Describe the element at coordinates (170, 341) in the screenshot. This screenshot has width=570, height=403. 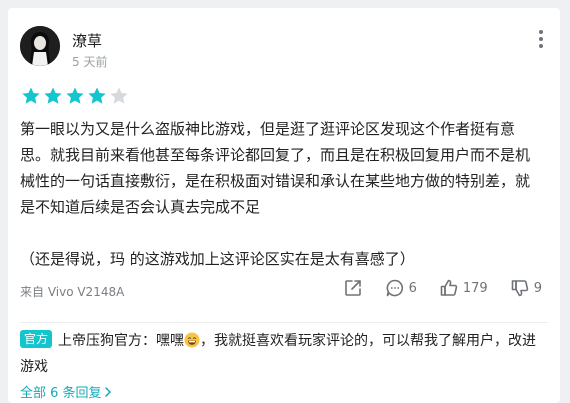
I see `reply-text-start: 嘿嘿` at that location.